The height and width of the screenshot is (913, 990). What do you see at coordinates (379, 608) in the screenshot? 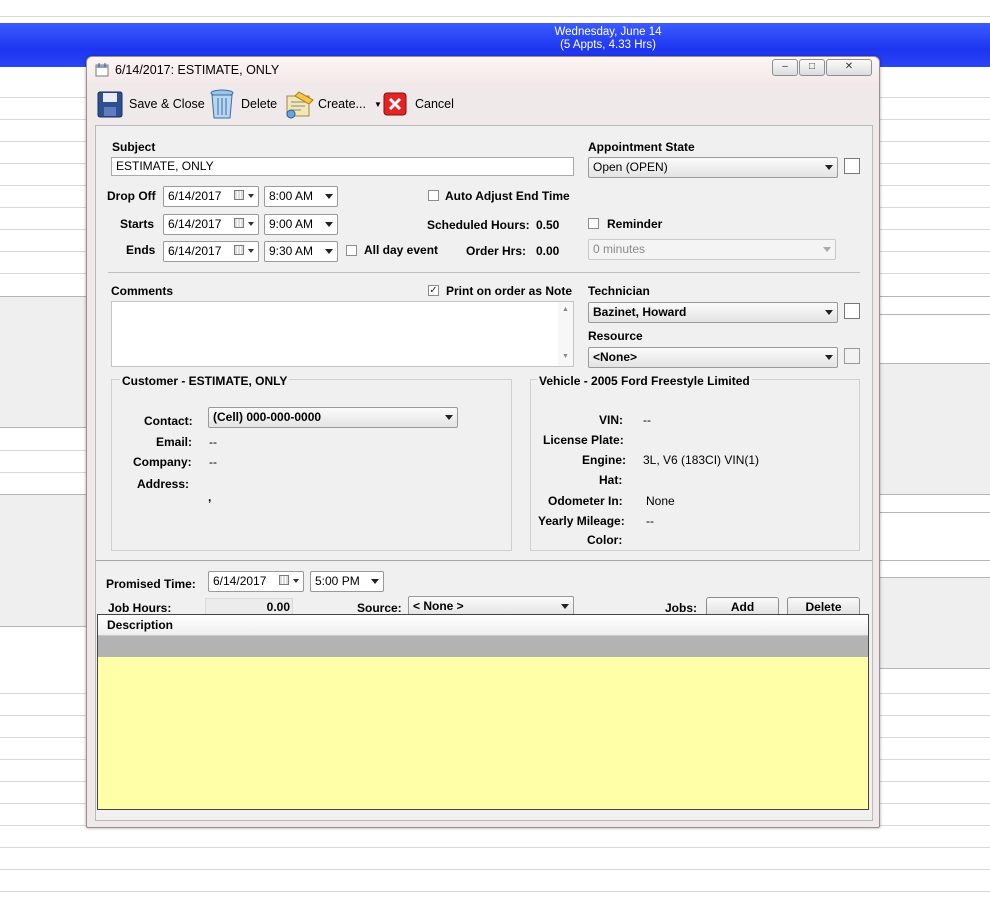
I see `source-label: Source:` at bounding box center [379, 608].